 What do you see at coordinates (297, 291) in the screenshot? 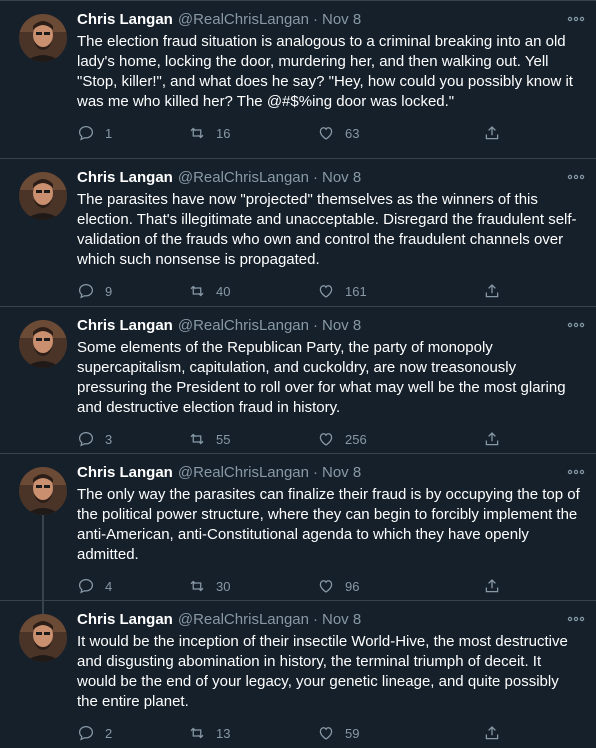
I see `tweet-actions: 9 40 161` at bounding box center [297, 291].